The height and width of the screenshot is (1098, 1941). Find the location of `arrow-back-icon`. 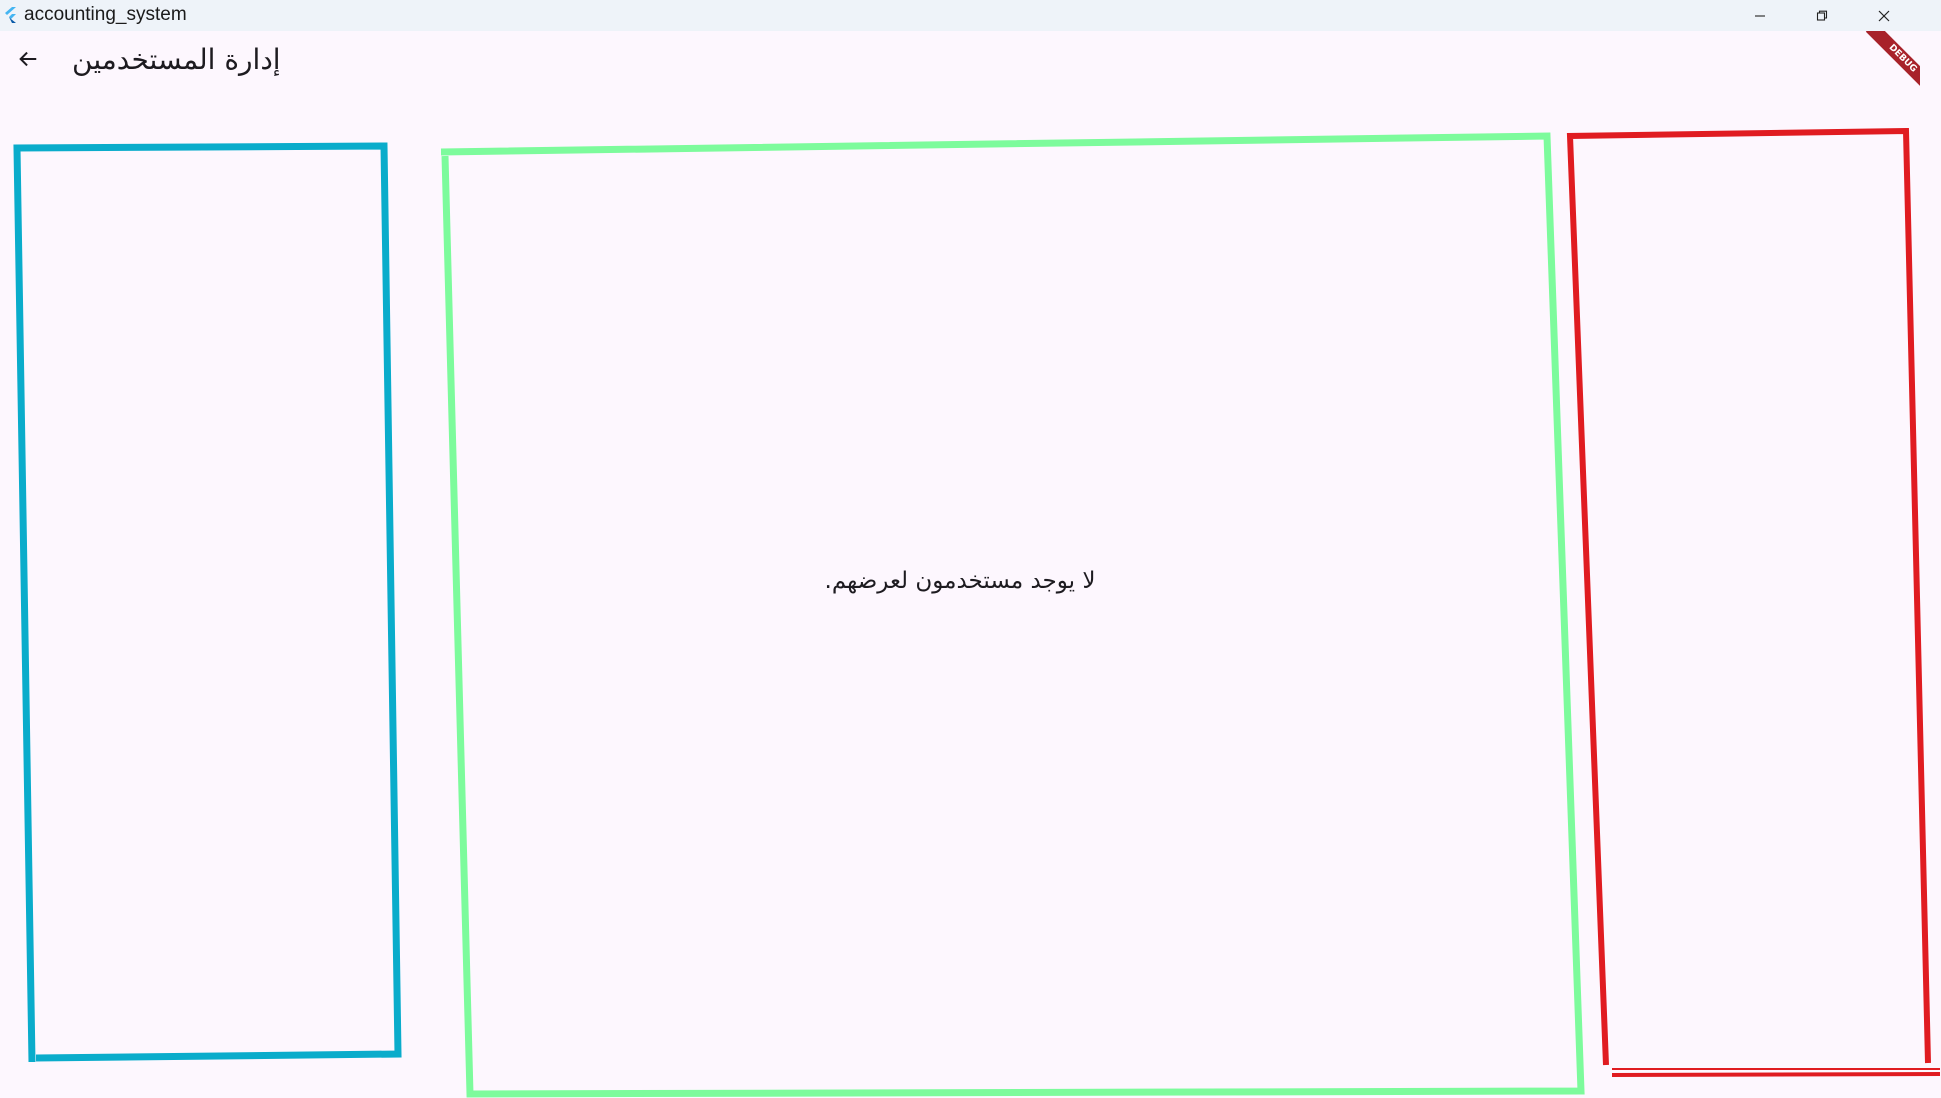

arrow-back-icon is located at coordinates (28, 59).